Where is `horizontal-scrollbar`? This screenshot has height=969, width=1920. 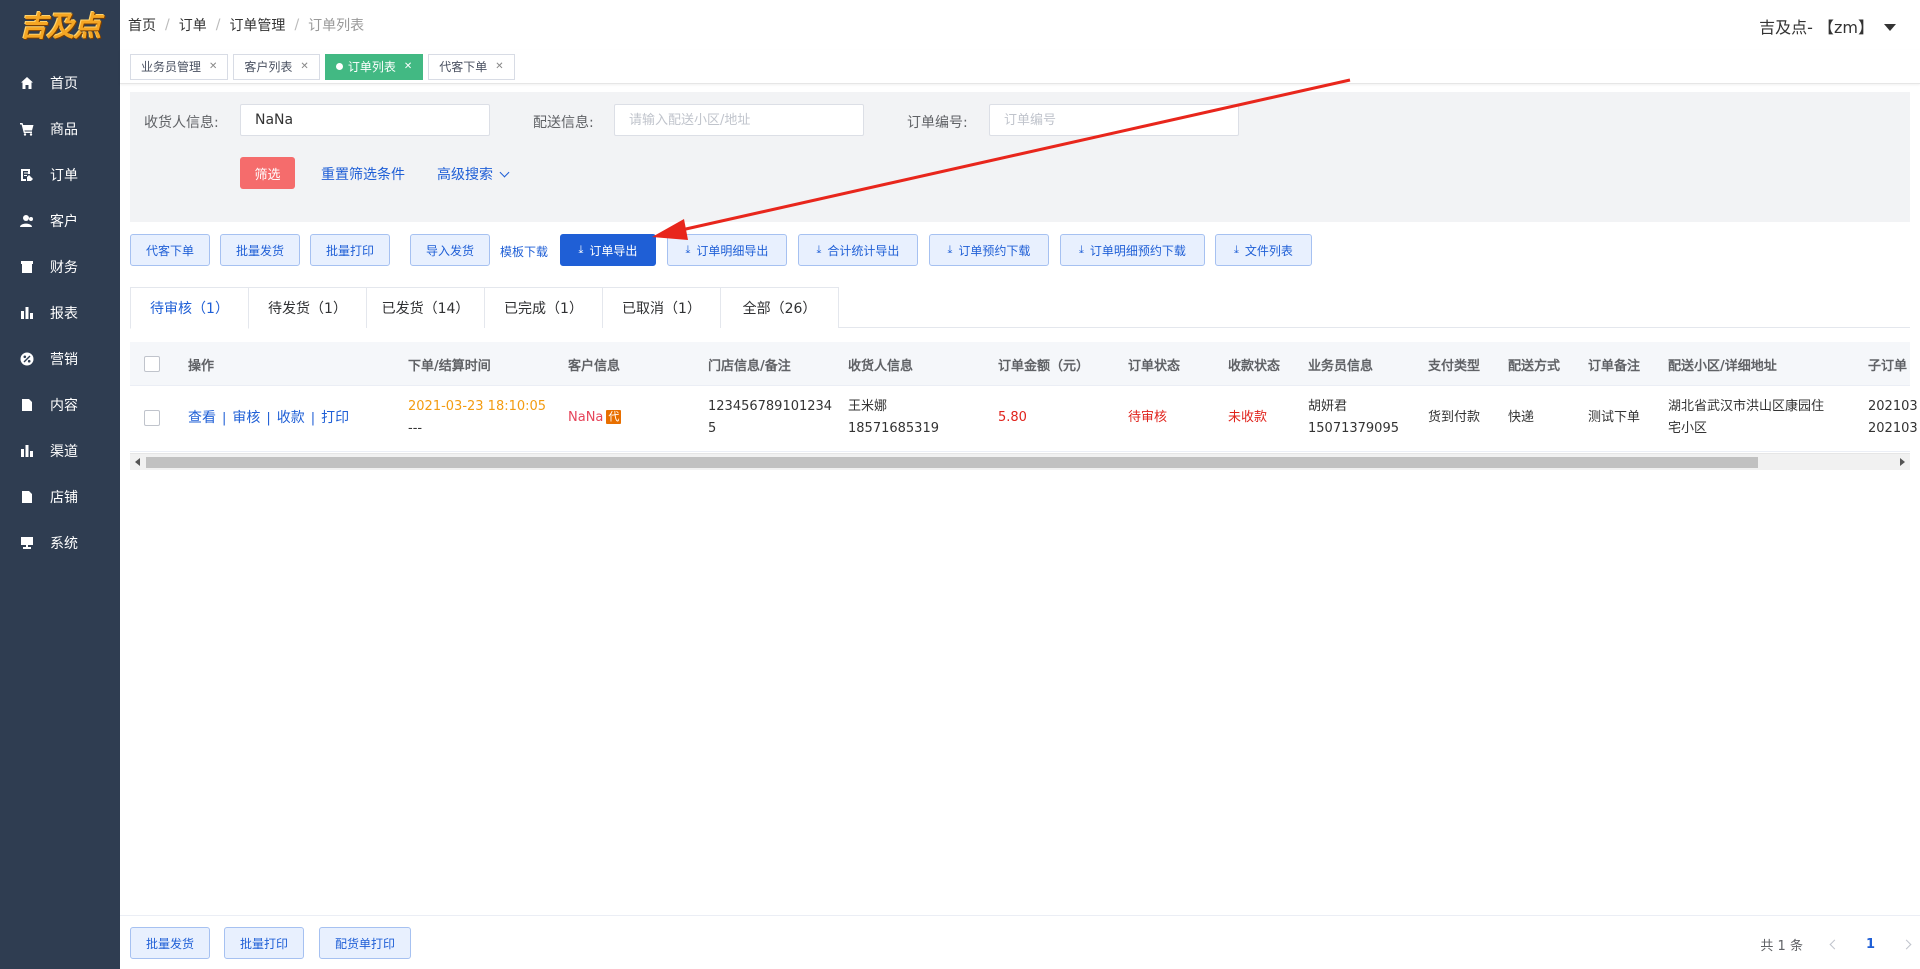 horizontal-scrollbar is located at coordinates (1020, 461).